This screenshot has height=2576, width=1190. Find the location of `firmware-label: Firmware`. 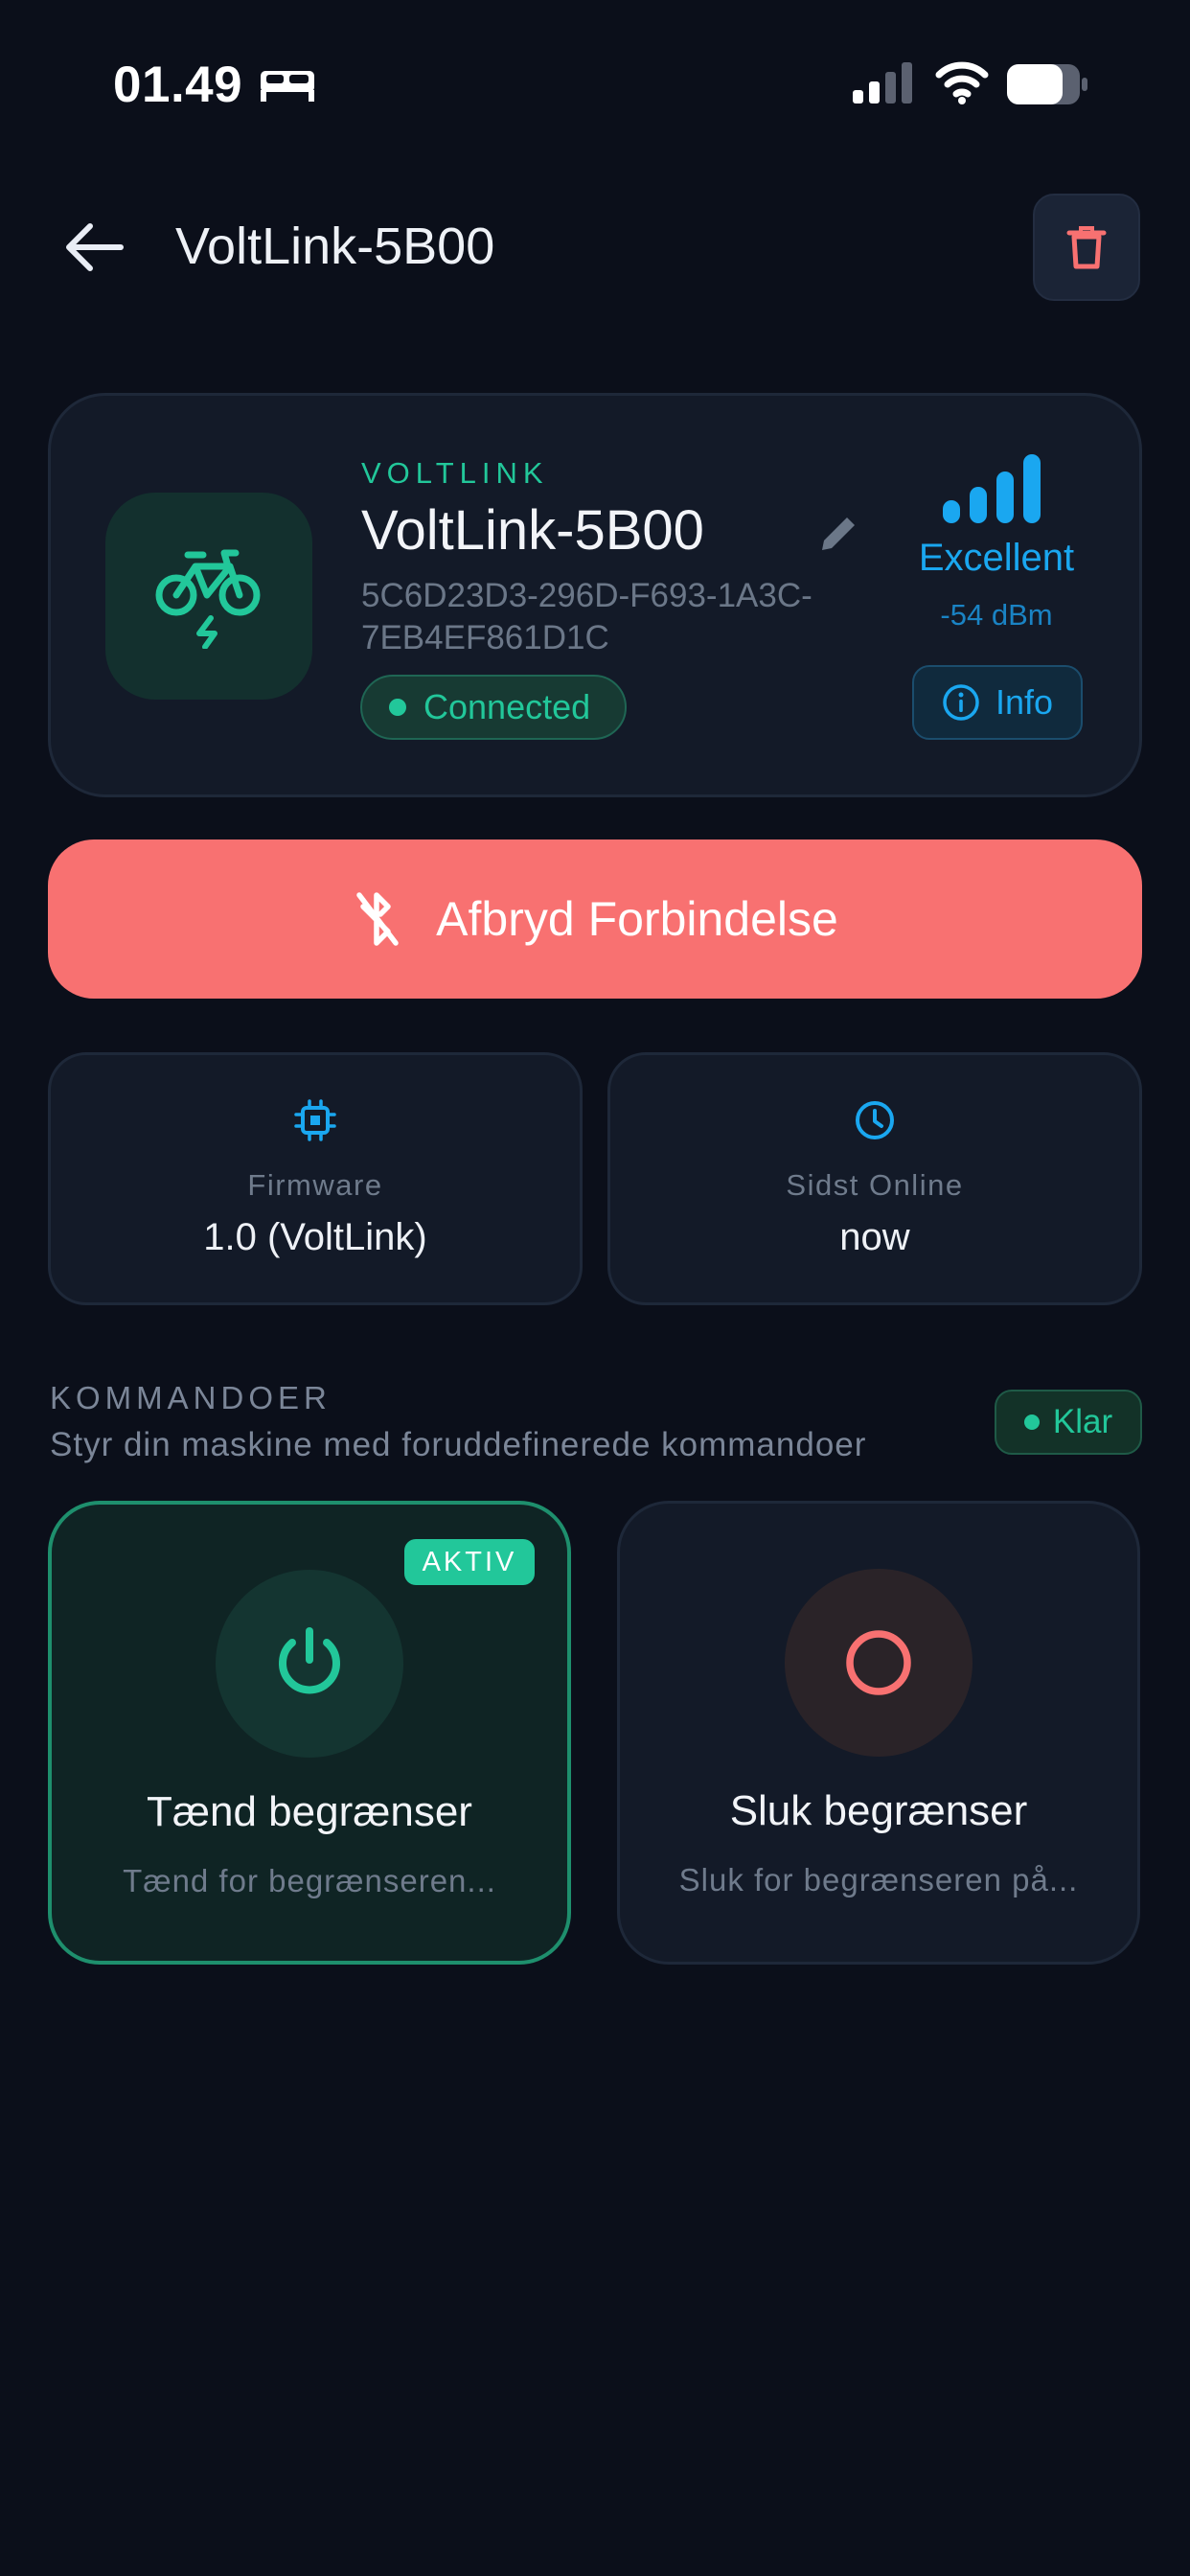

firmware-label: Firmware is located at coordinates (315, 1185).